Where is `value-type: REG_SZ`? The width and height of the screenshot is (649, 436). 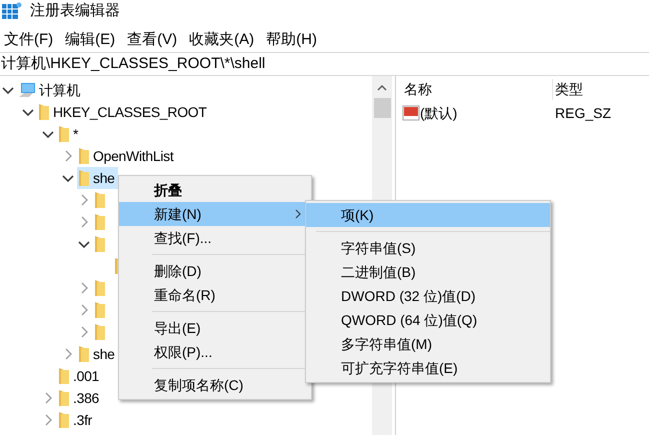
value-type: REG_SZ is located at coordinates (583, 113).